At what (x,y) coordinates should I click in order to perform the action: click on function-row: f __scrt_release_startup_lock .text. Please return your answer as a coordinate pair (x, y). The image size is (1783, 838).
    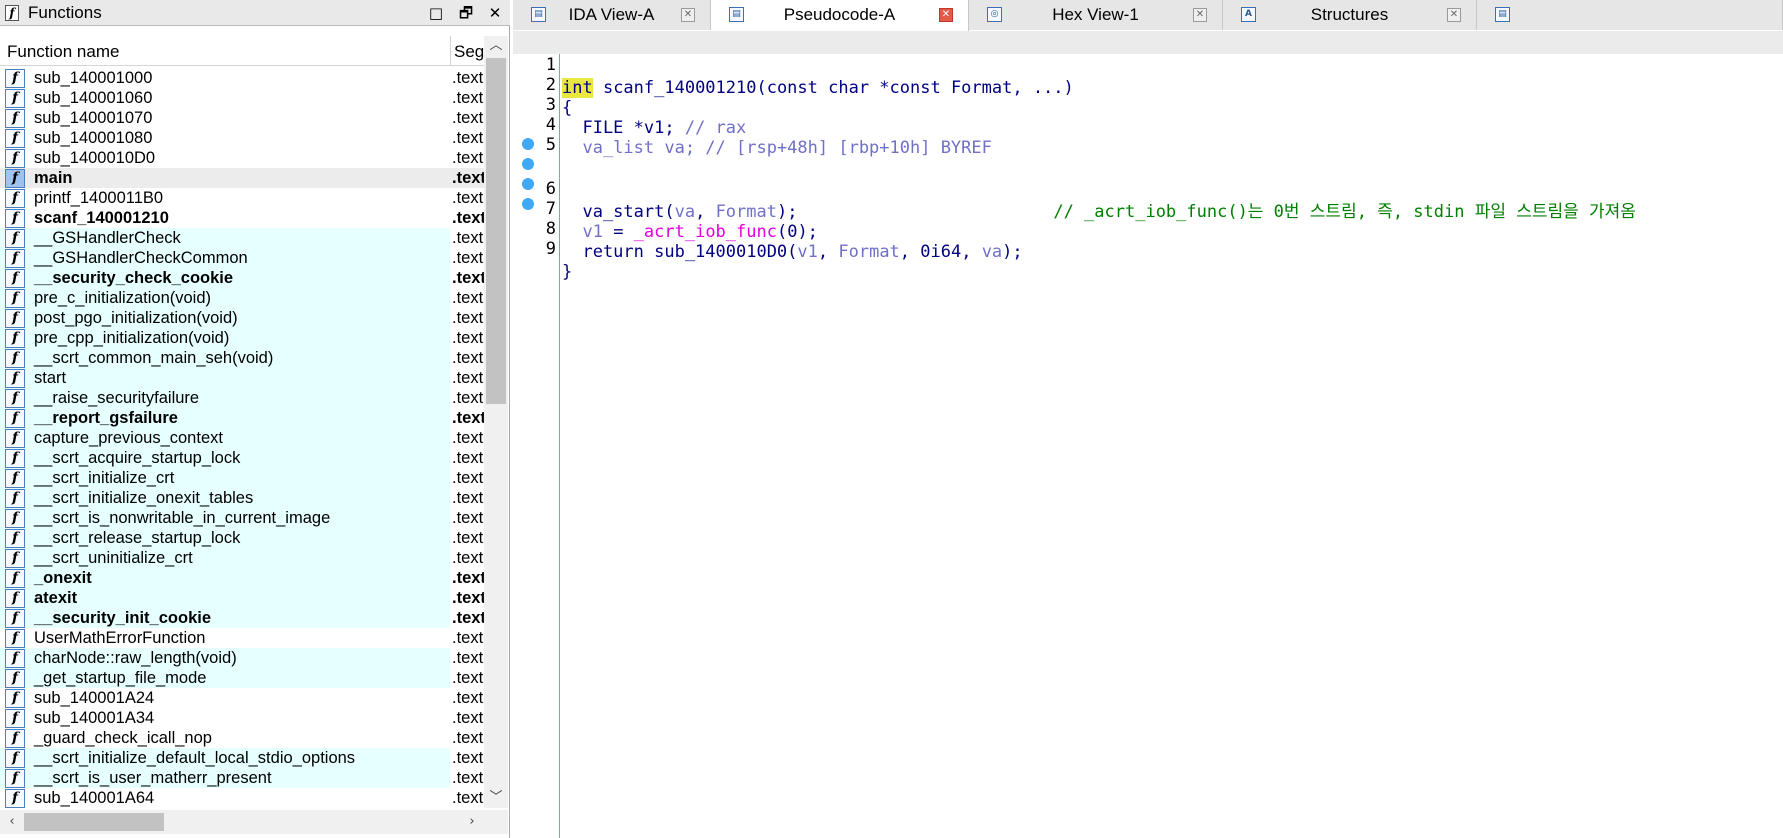
    Looking at the image, I should click on (242, 538).